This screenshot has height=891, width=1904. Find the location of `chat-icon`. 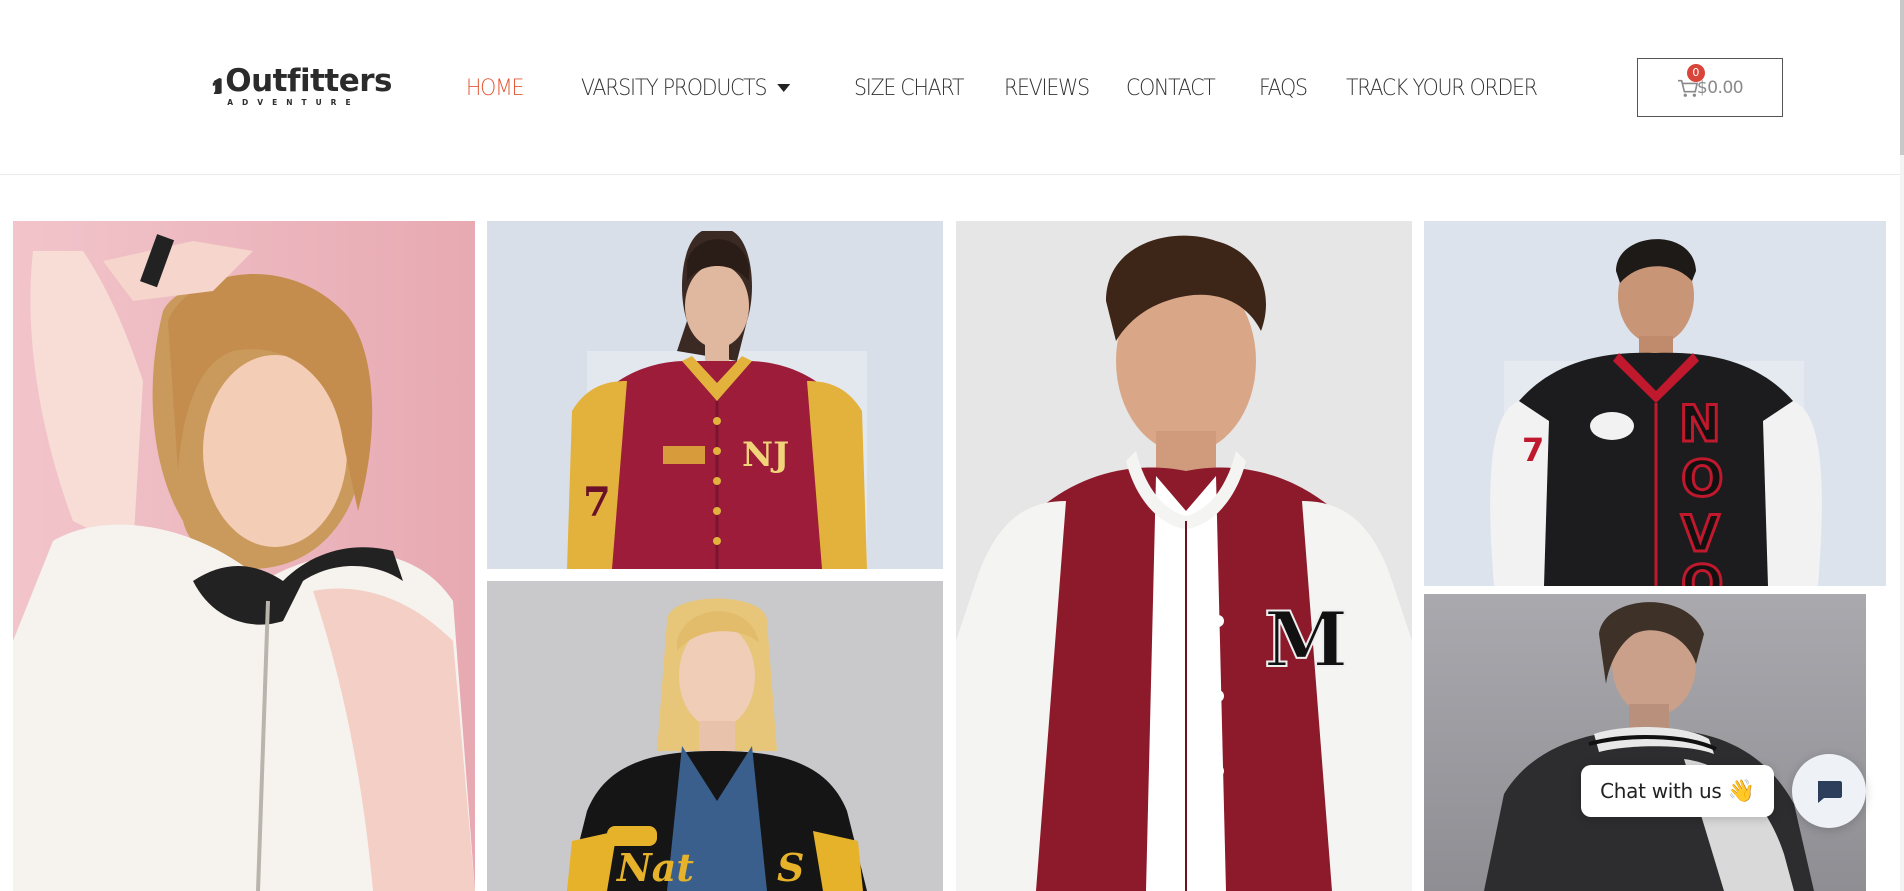

chat-icon is located at coordinates (1830, 792).